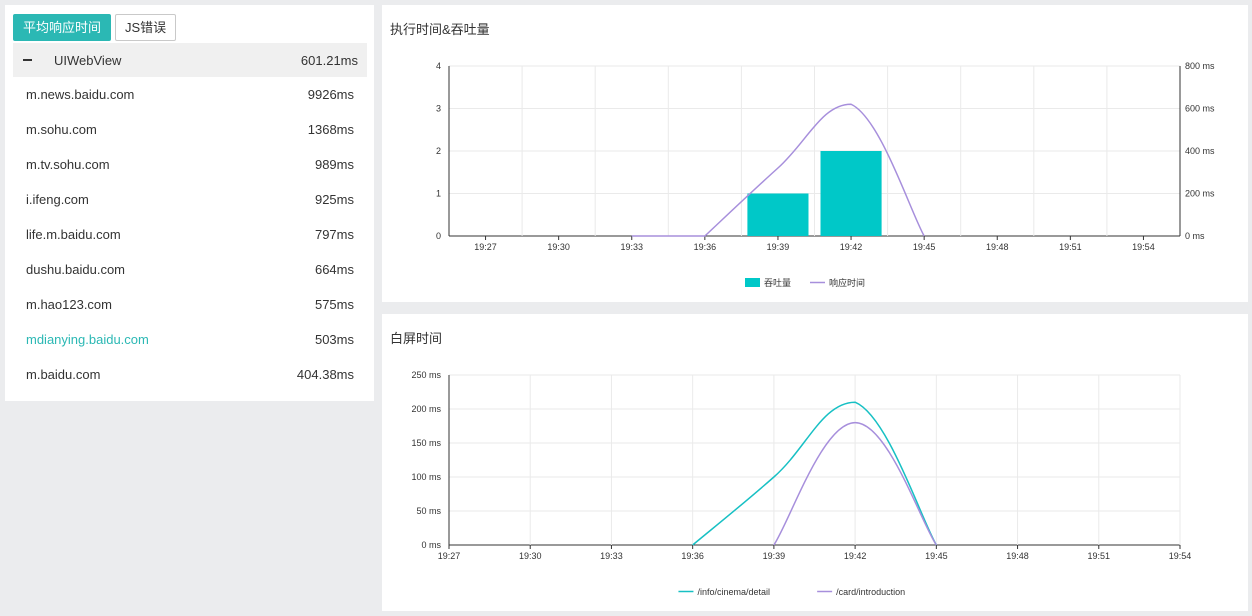 The image size is (1252, 616). Describe the element at coordinates (76, 269) in the screenshot. I see `list-item-host: dushu.baidu.com` at that location.